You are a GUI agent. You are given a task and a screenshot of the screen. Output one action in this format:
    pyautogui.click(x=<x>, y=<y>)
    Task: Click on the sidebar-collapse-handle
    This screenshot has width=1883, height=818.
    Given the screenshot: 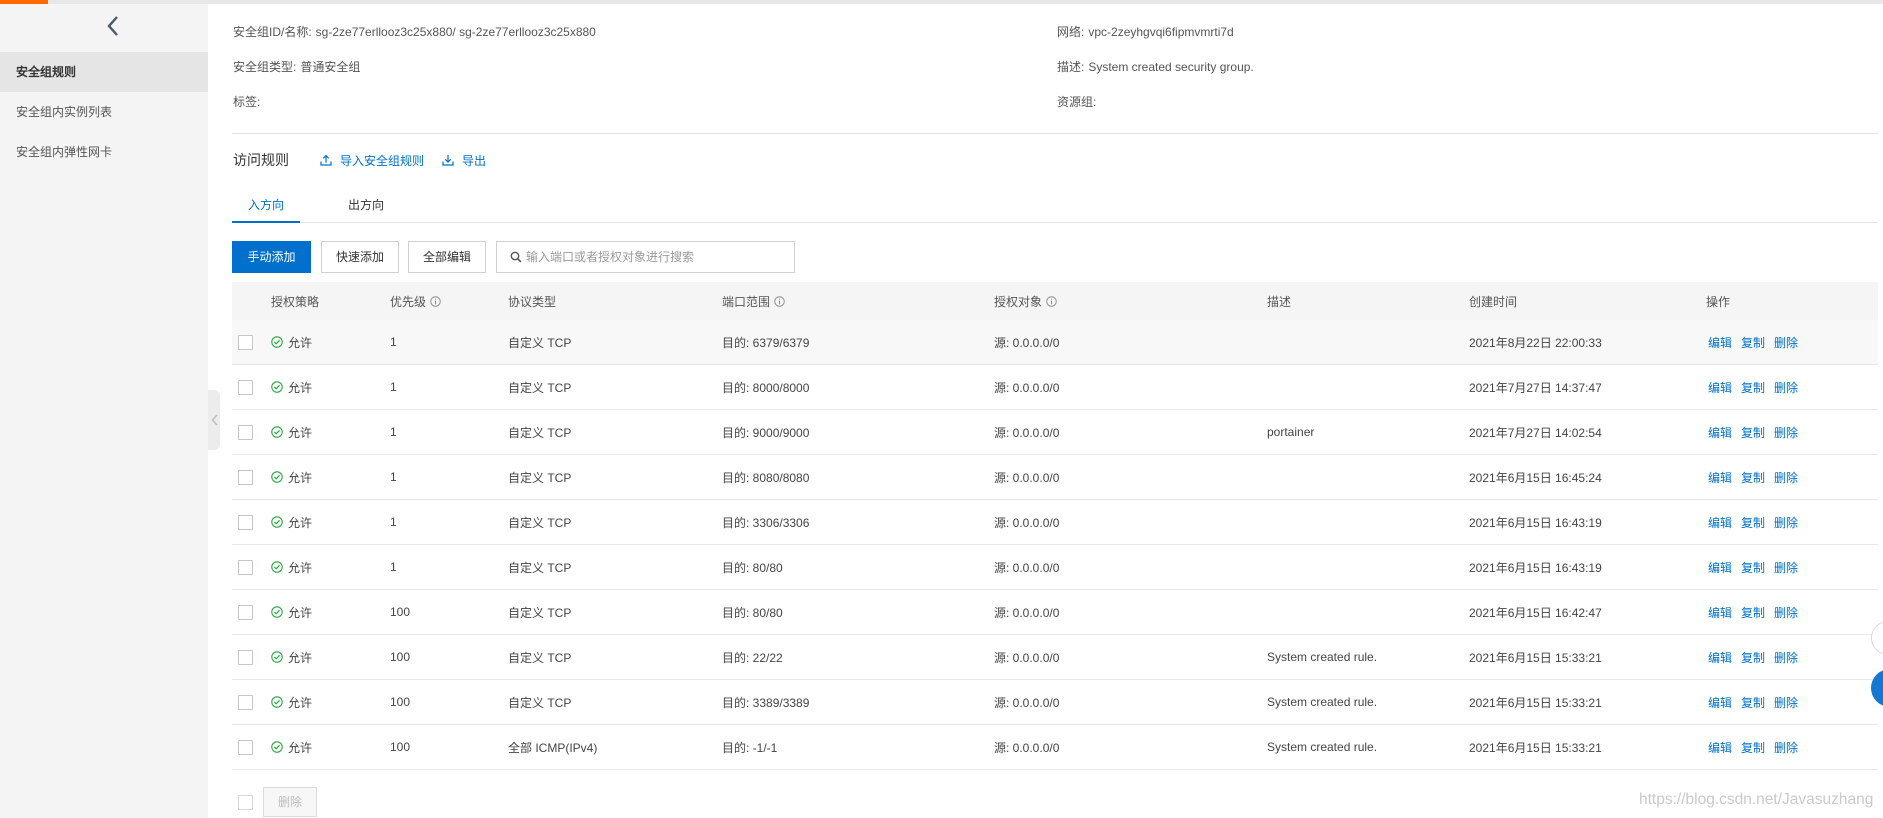 What is the action you would take?
    pyautogui.click(x=214, y=420)
    